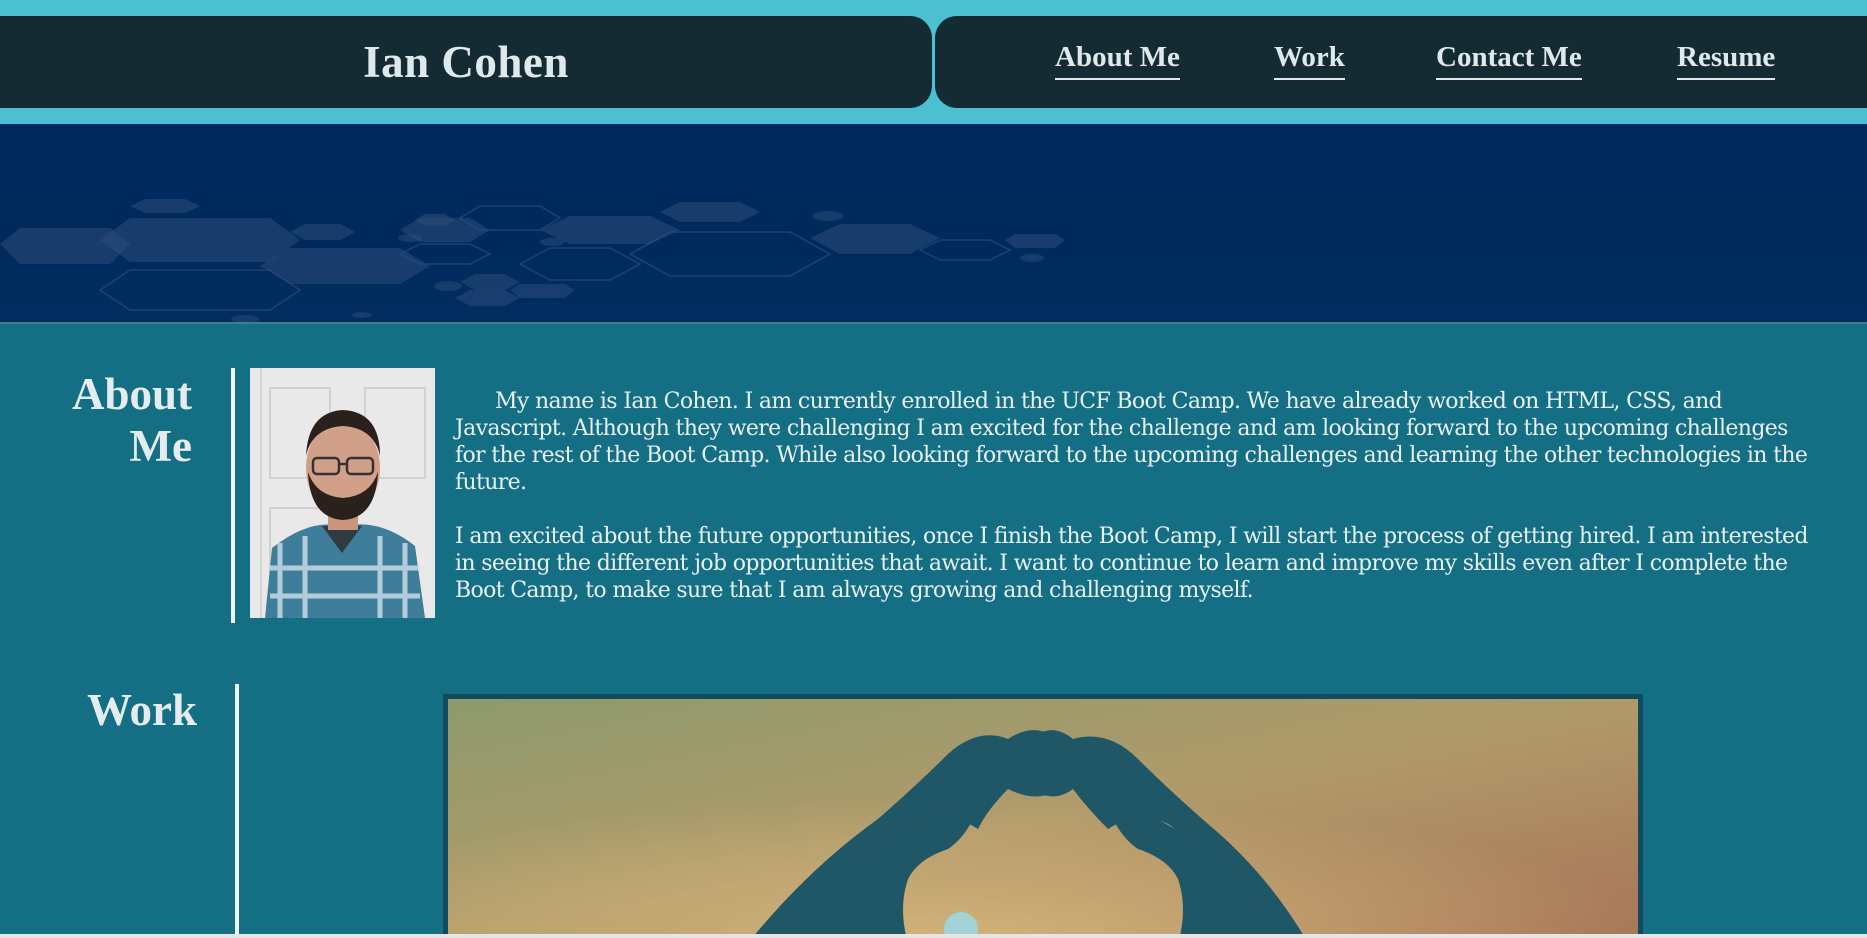 The height and width of the screenshot is (938, 1867). What do you see at coordinates (1726, 60) in the screenshot?
I see `nav-link-resume: Resume` at bounding box center [1726, 60].